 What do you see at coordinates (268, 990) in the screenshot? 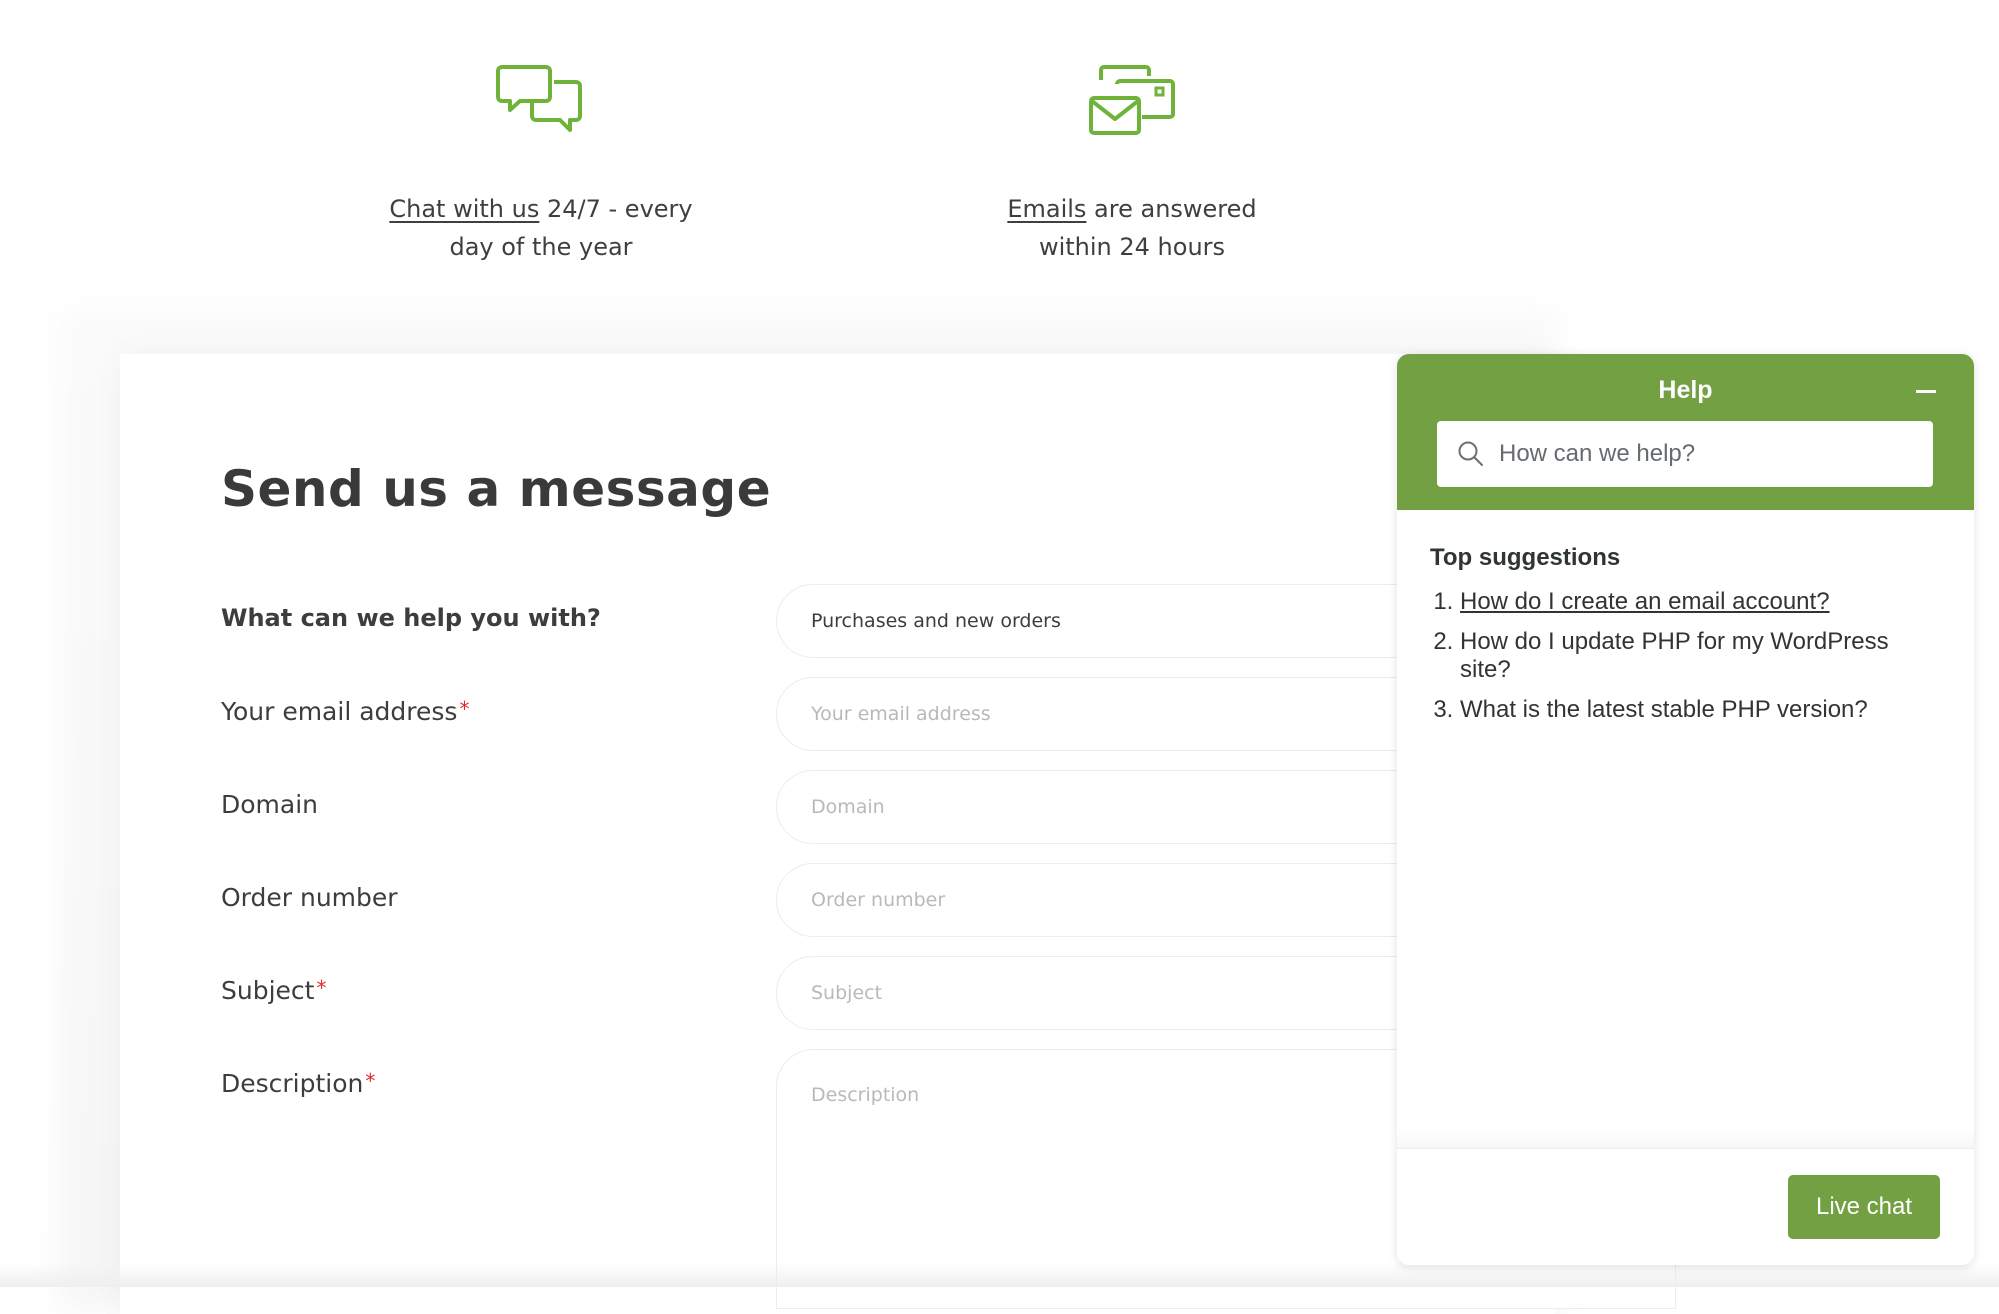
I see `subject-label-text: Subject` at bounding box center [268, 990].